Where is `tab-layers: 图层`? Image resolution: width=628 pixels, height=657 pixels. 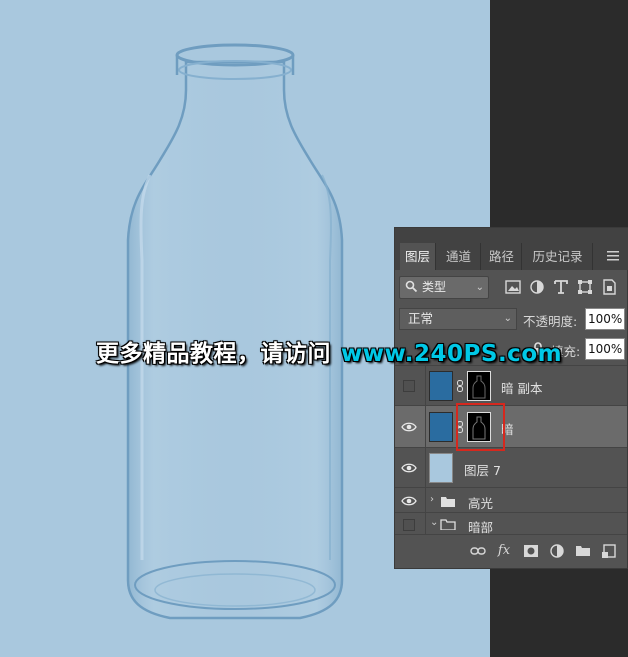 tab-layers: 图层 is located at coordinates (418, 256).